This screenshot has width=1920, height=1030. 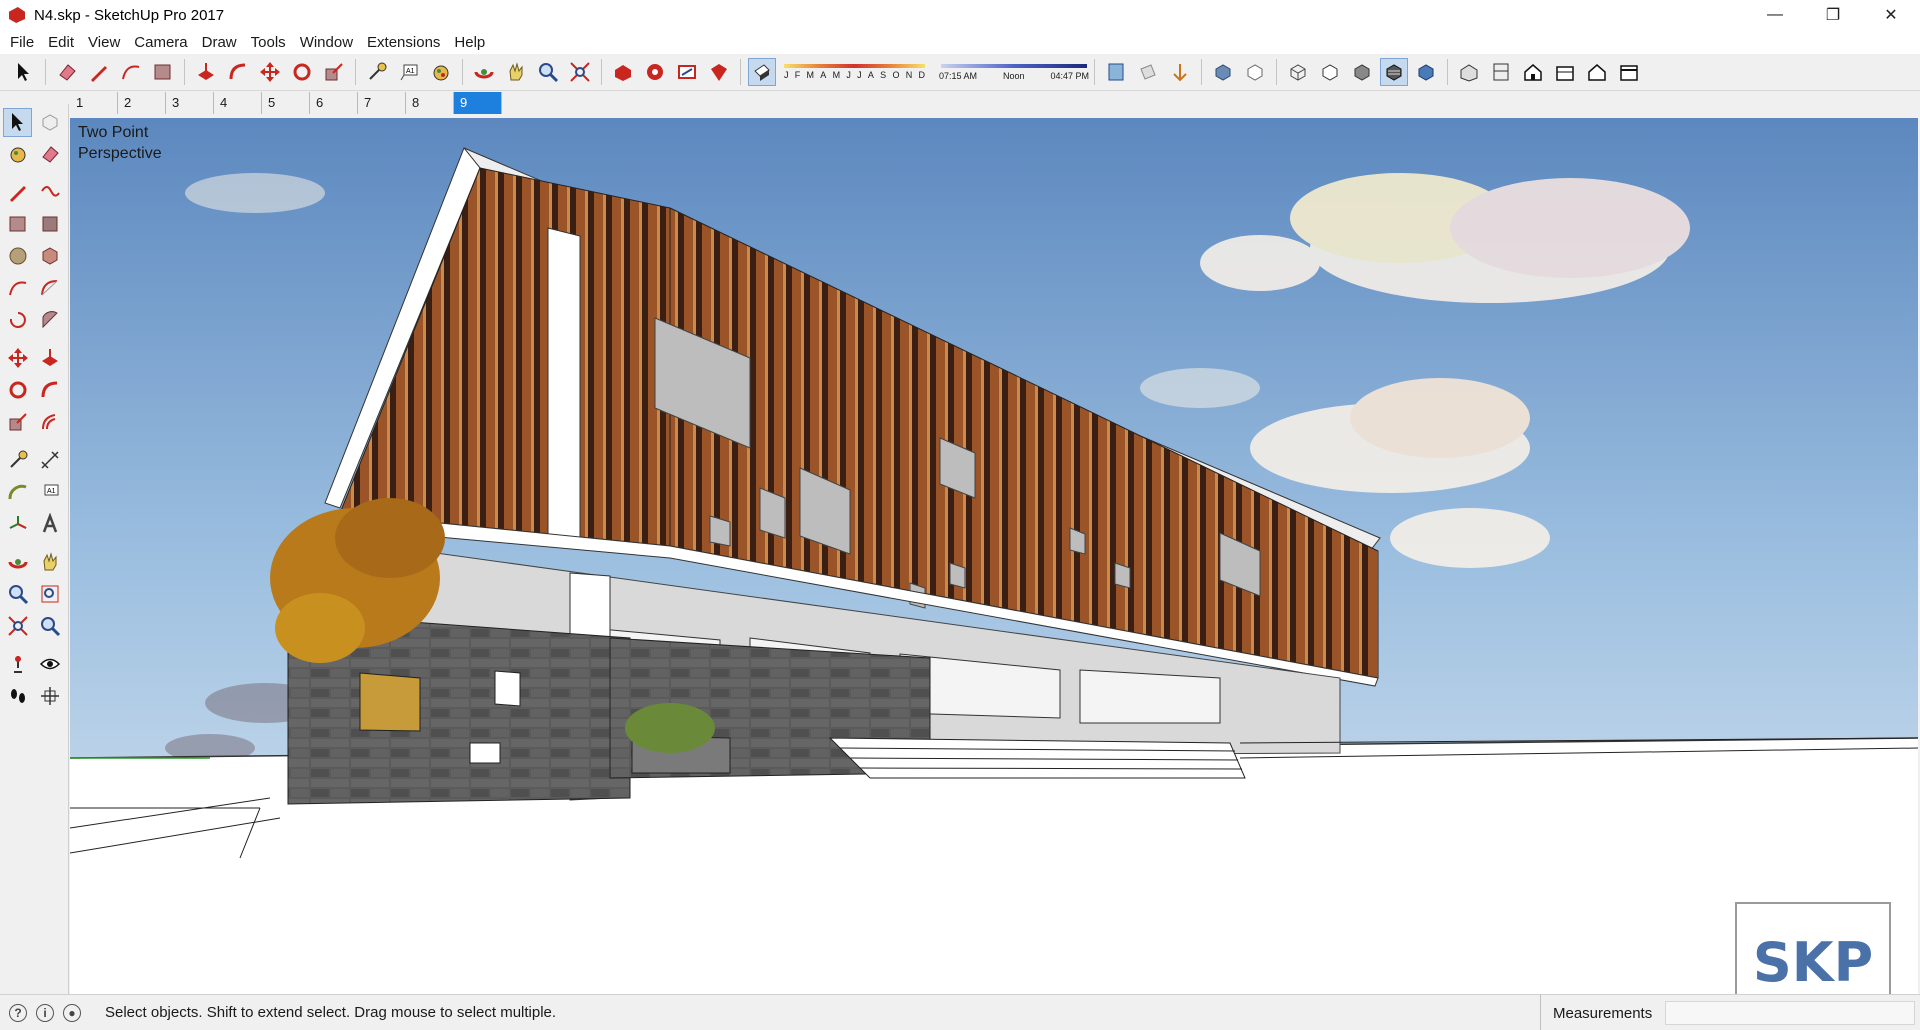 I want to click on menu-view: View, so click(x=104, y=42).